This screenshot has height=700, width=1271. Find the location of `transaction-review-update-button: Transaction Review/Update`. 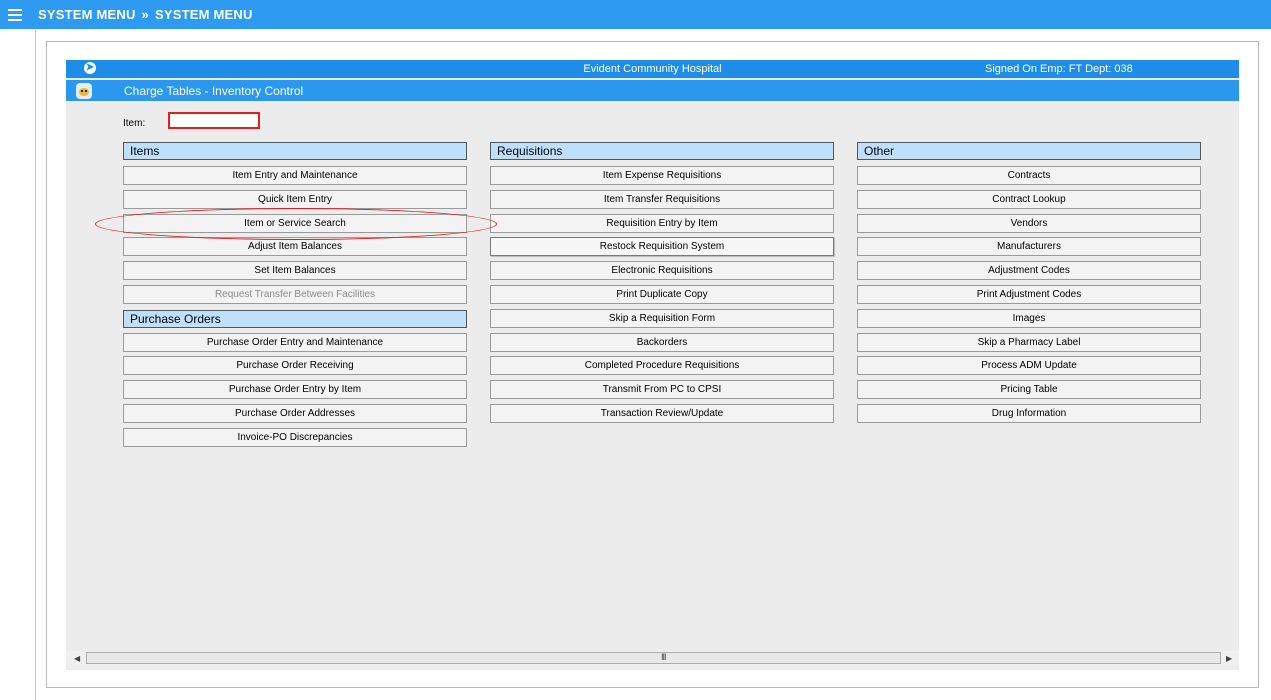

transaction-review-update-button: Transaction Review/Update is located at coordinates (662, 413).